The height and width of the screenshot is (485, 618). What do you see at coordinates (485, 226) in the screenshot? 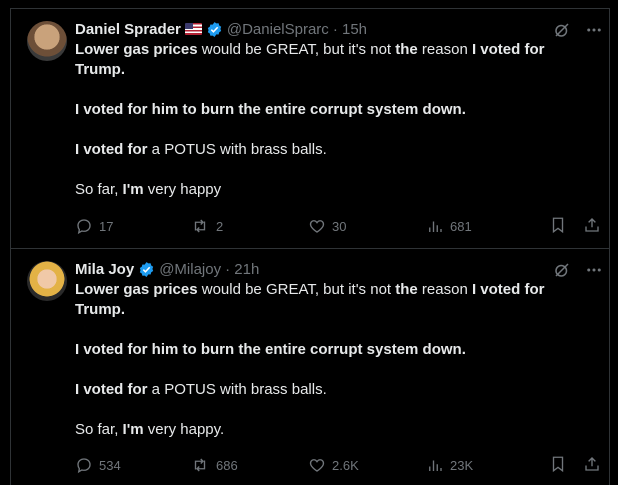
I see `views-button: 681` at bounding box center [485, 226].